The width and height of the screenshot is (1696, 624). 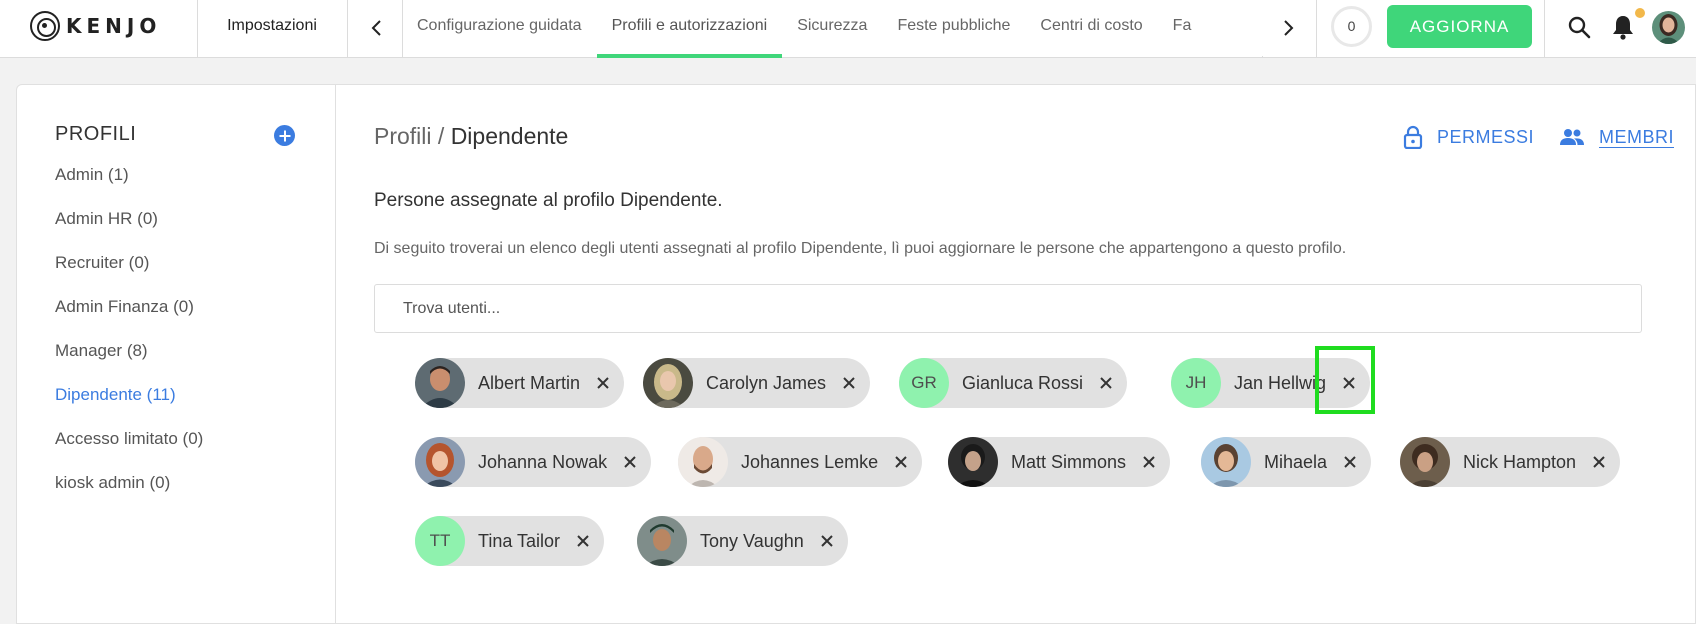 I want to click on avatar-initials: TT, so click(x=440, y=541).